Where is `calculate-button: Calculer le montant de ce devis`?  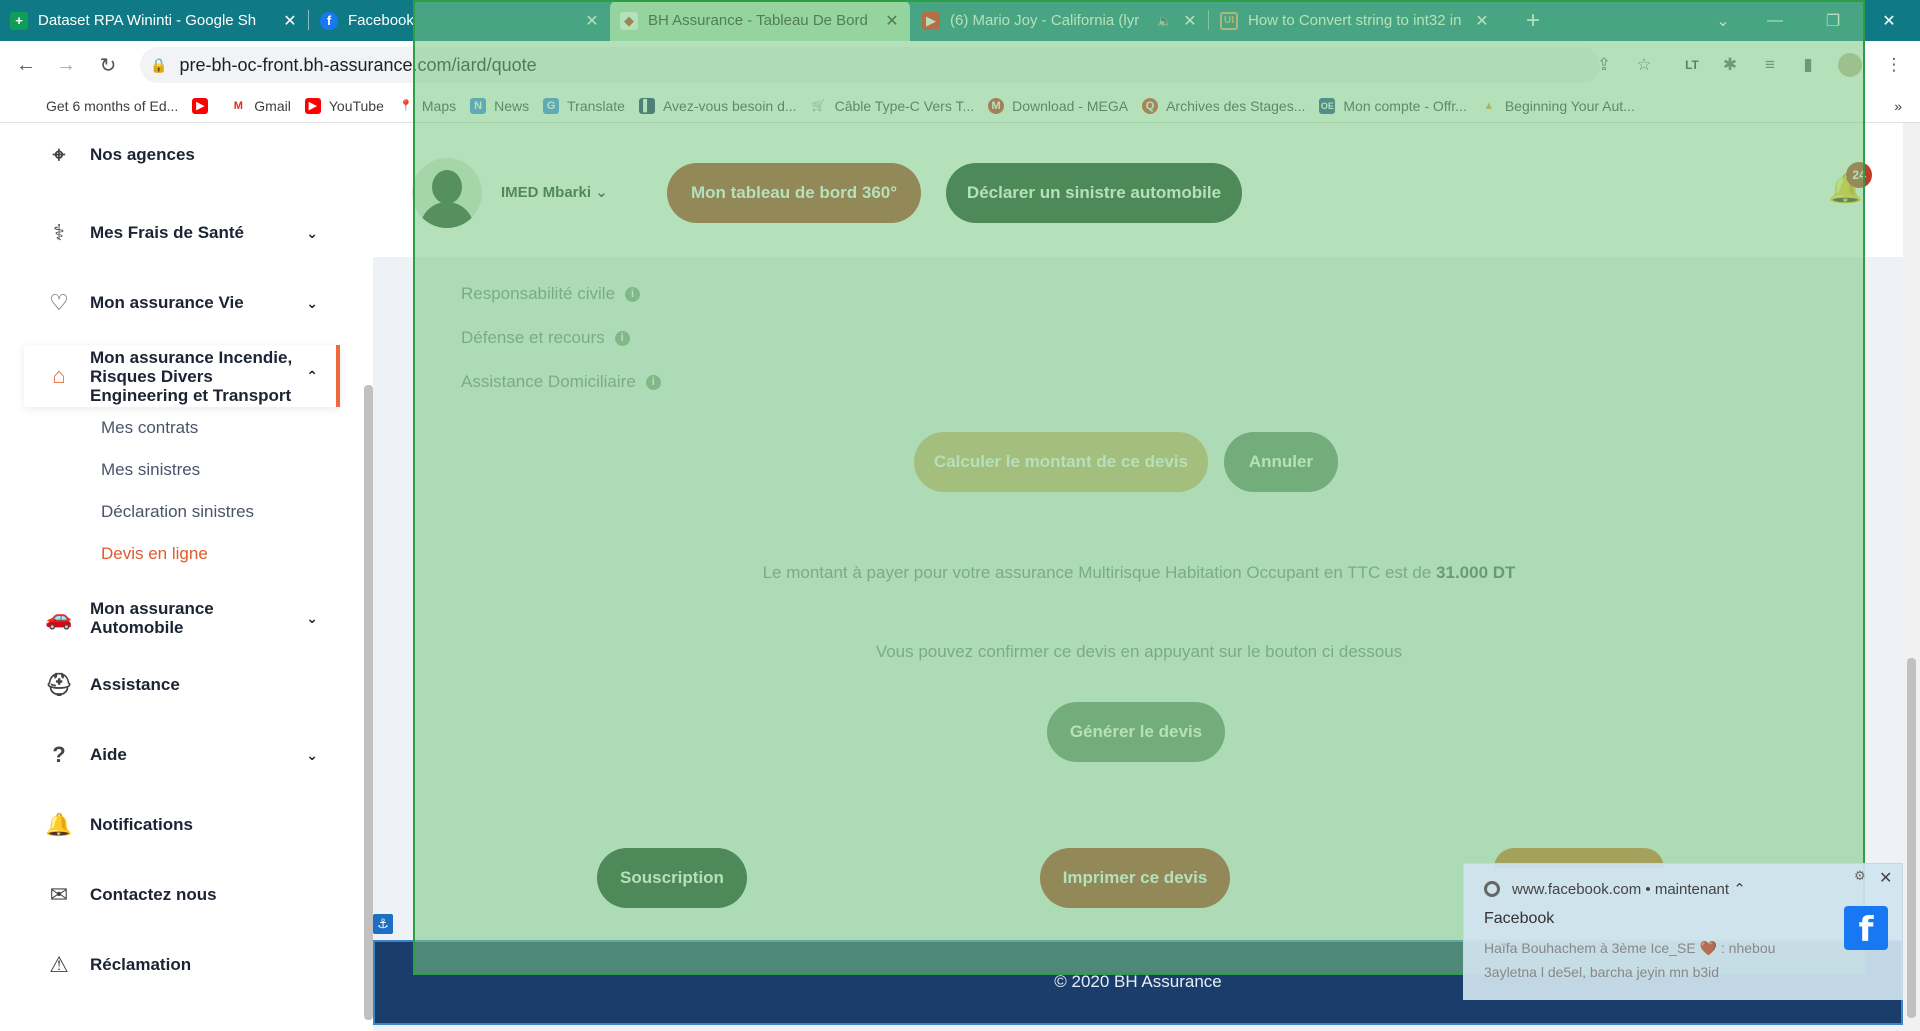 calculate-button: Calculer le montant de ce devis is located at coordinates (1061, 462).